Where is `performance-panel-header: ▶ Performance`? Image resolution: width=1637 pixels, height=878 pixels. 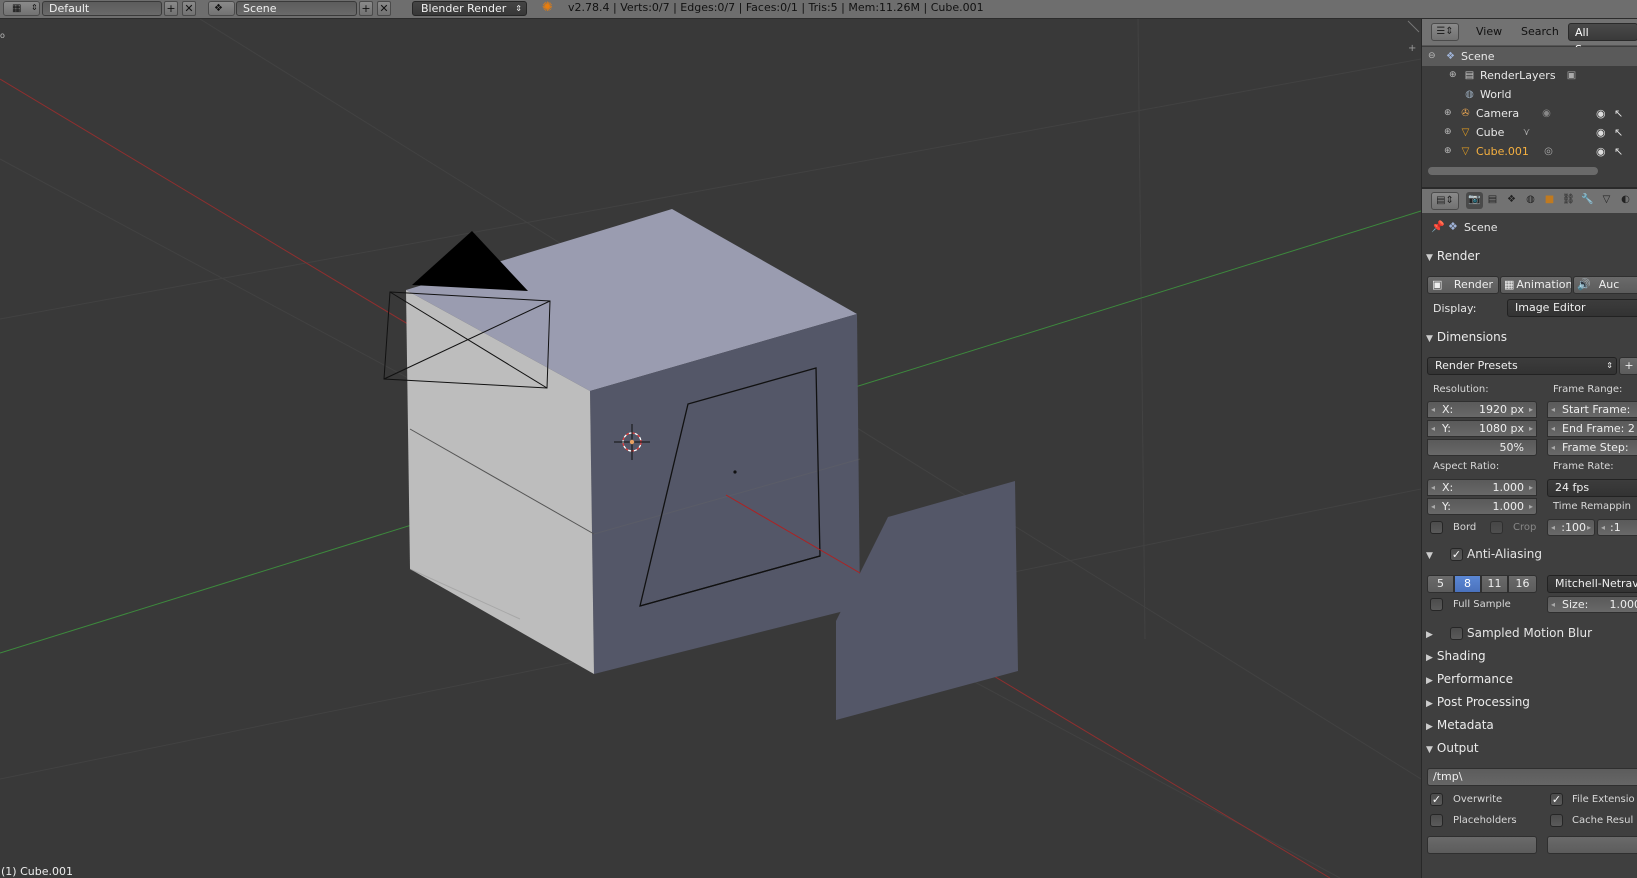
performance-panel-header: ▶ Performance is located at coordinates (1531, 679).